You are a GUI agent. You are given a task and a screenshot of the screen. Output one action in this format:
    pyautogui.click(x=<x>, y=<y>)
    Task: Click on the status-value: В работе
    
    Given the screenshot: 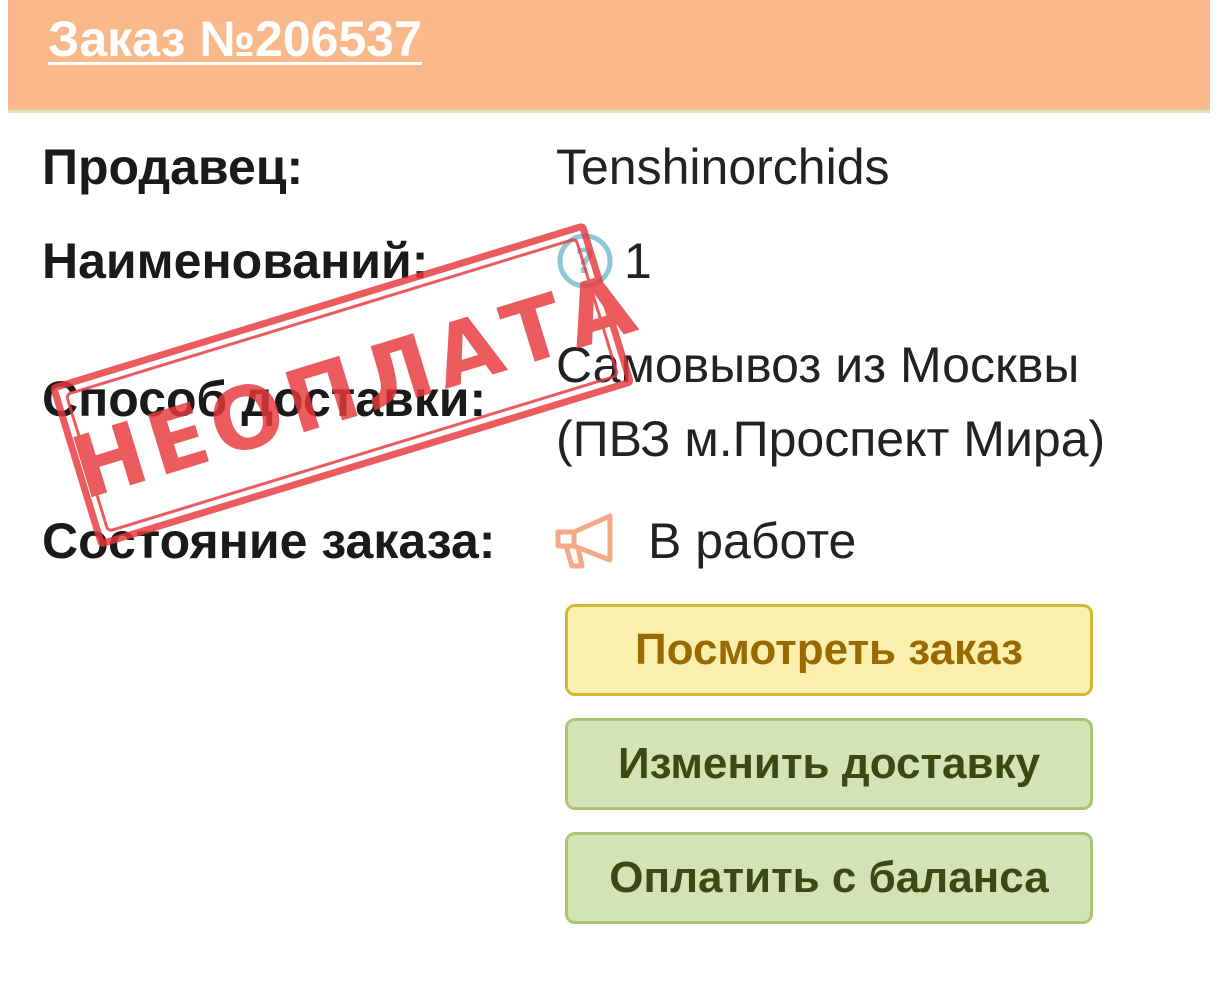 What is the action you would take?
    pyautogui.click(x=752, y=541)
    